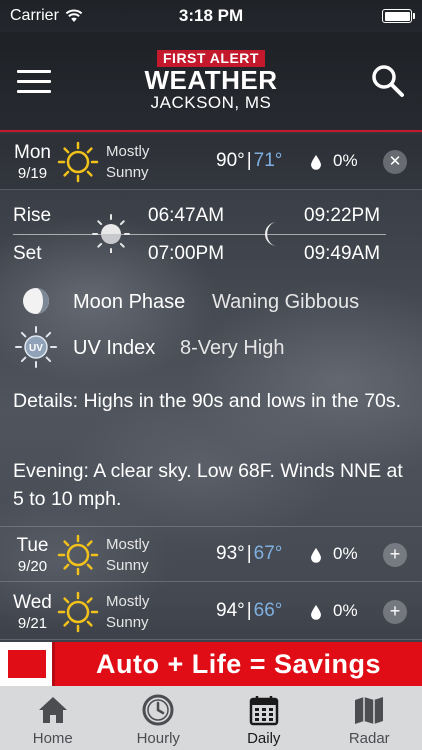  What do you see at coordinates (211, 16) in the screenshot?
I see `status-bar: Carrier 3:18 PM` at bounding box center [211, 16].